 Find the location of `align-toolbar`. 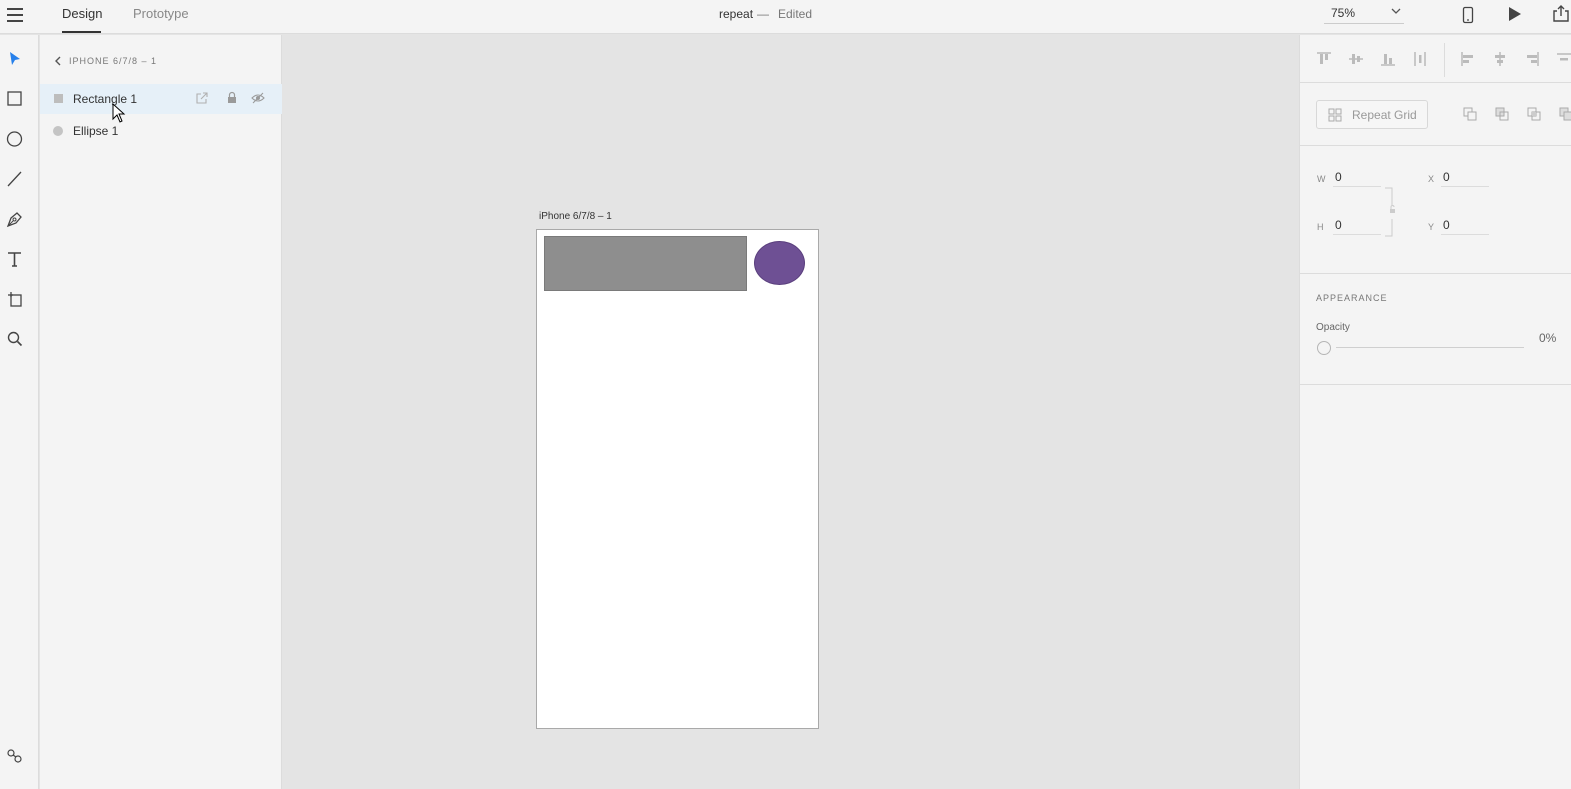

align-toolbar is located at coordinates (1435, 59).